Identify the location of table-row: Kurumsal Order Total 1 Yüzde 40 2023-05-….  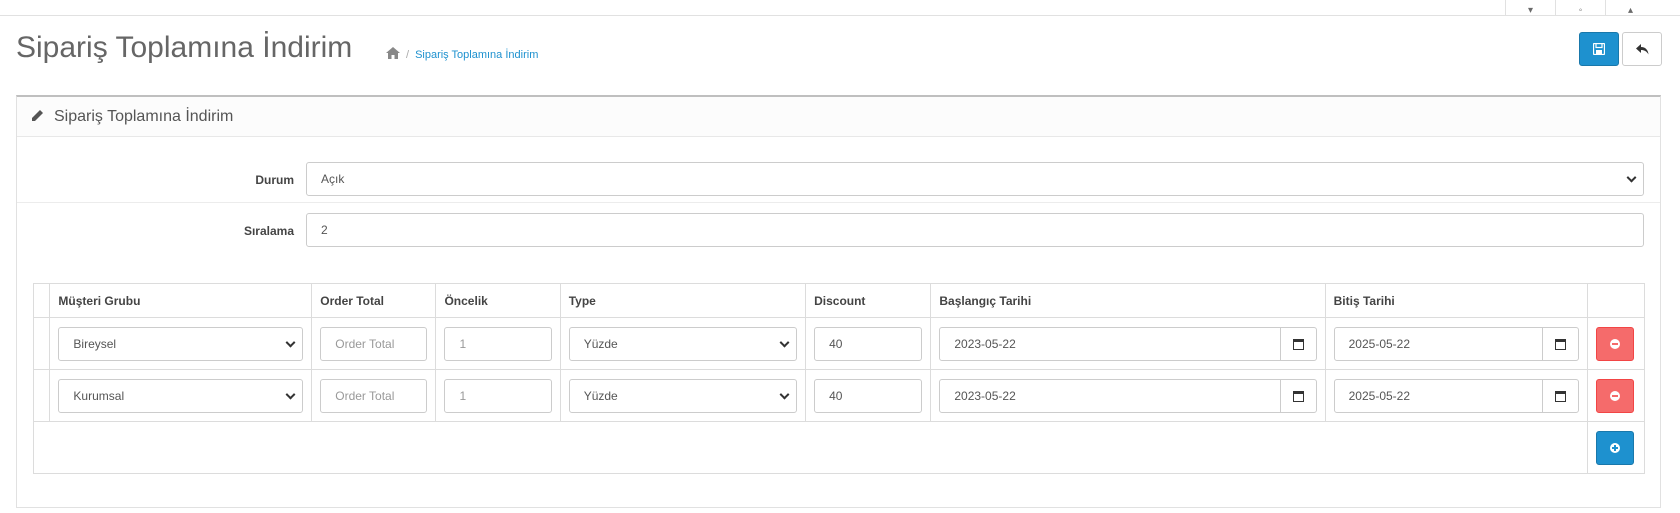
(838, 395).